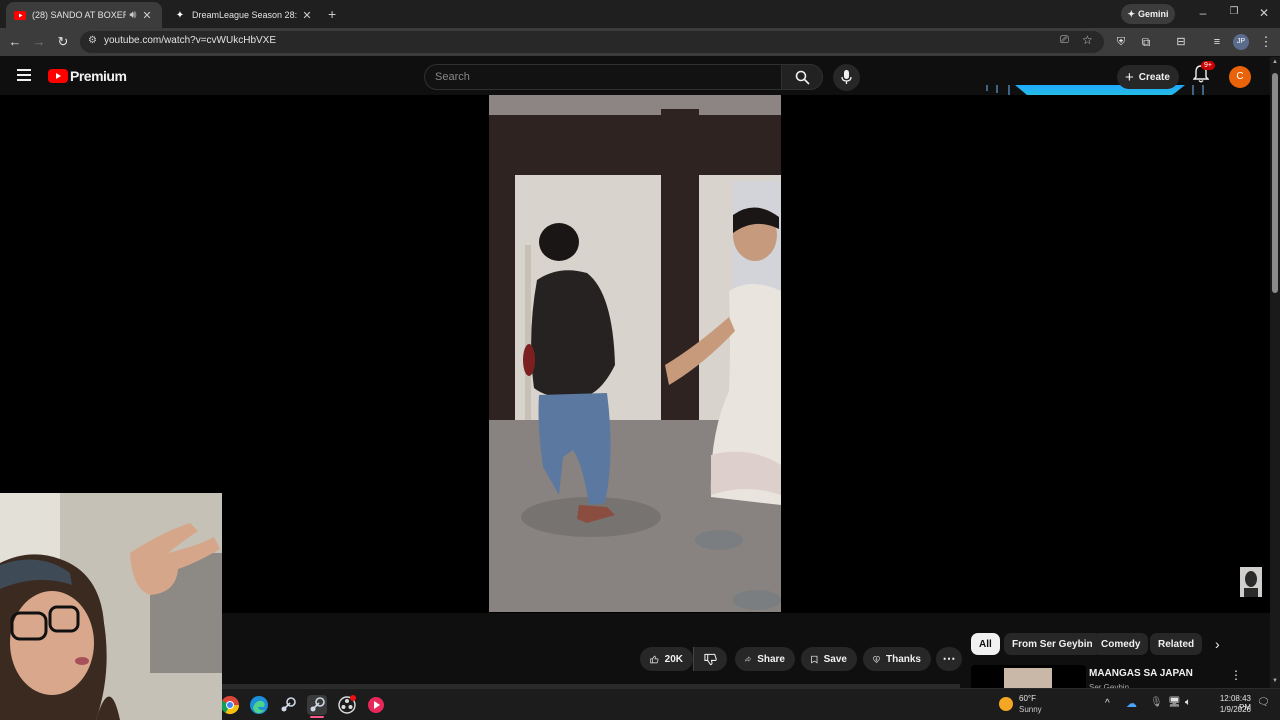 The width and height of the screenshot is (1280, 720). What do you see at coordinates (1087, 40) in the screenshot?
I see `bookmark-star-icon: ☆` at bounding box center [1087, 40].